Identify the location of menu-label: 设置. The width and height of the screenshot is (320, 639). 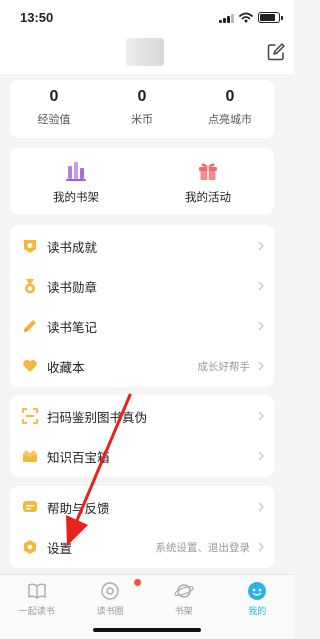
(60, 548).